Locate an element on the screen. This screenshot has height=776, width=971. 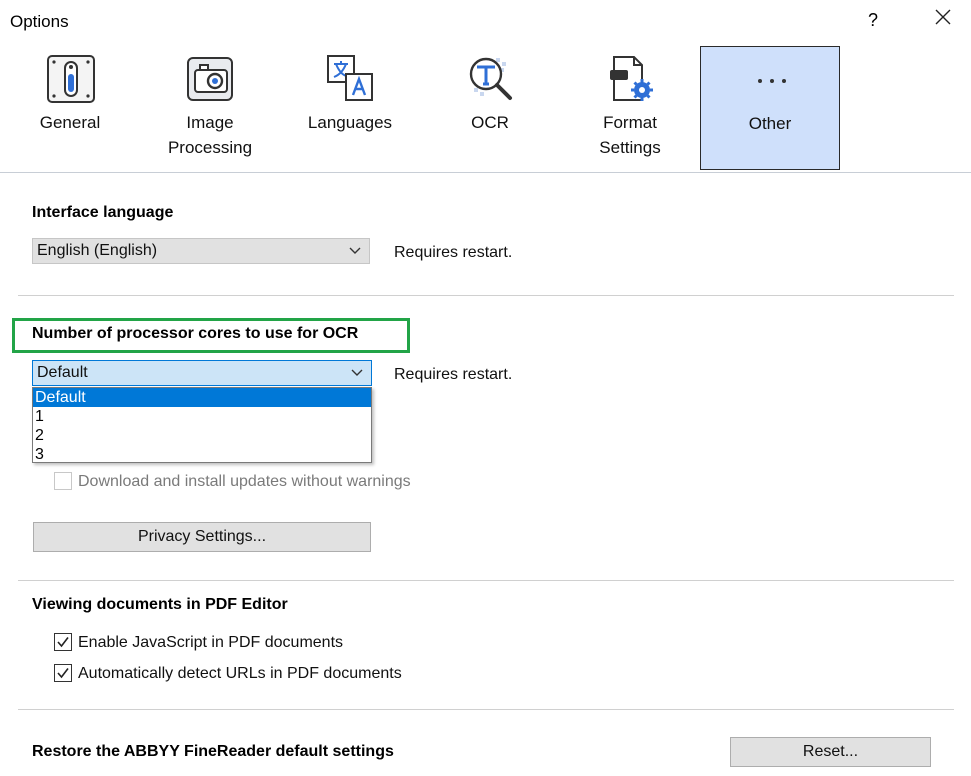
dropdown-option-default: Default is located at coordinates (202, 397).